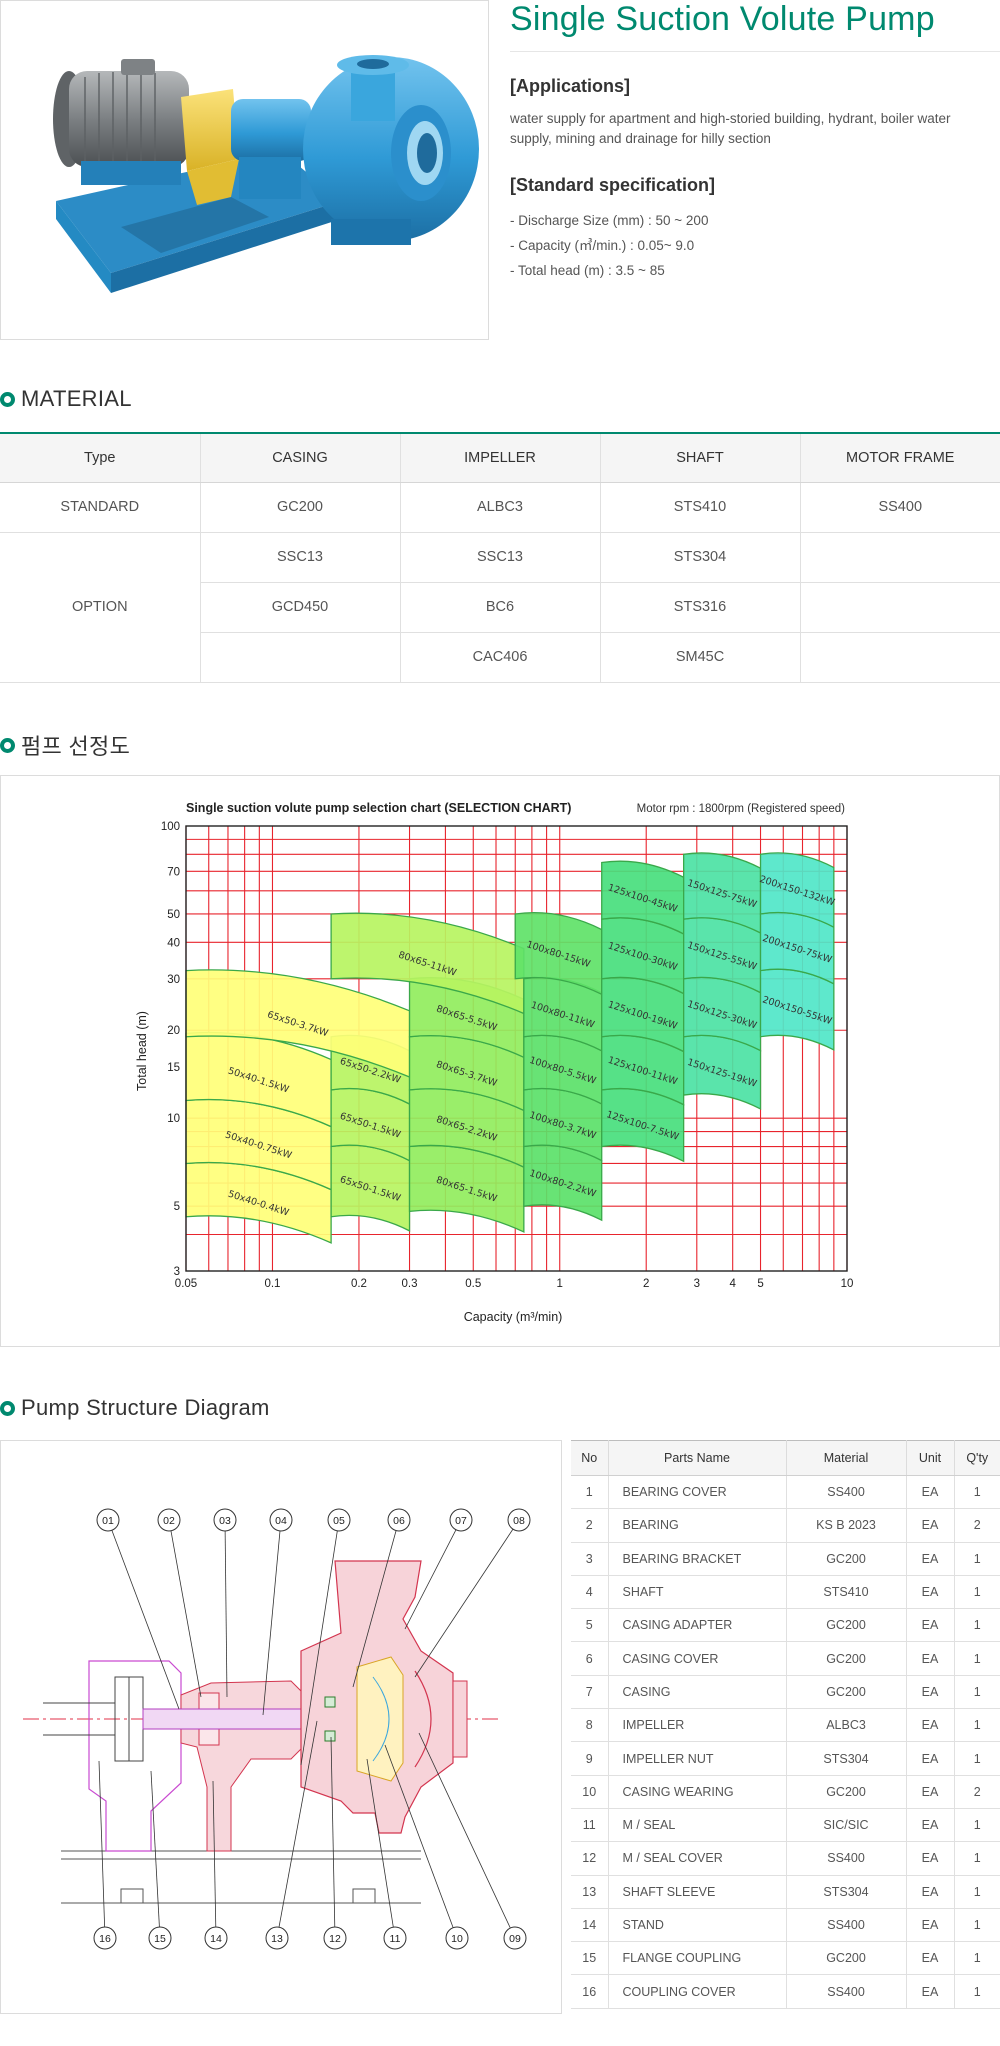 The image size is (1000, 2046). What do you see at coordinates (177, 1272) in the screenshot?
I see `y-tick-label: 3` at bounding box center [177, 1272].